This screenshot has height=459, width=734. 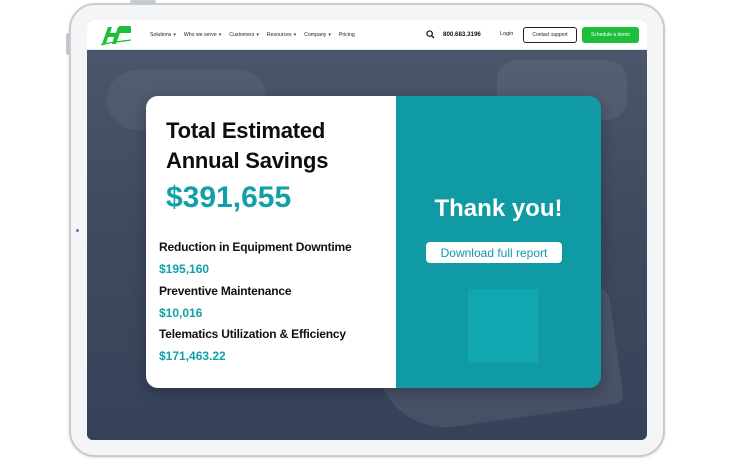 I want to click on metric-label-telematics: Telematics Utilization & Efficiency, so click(x=252, y=334).